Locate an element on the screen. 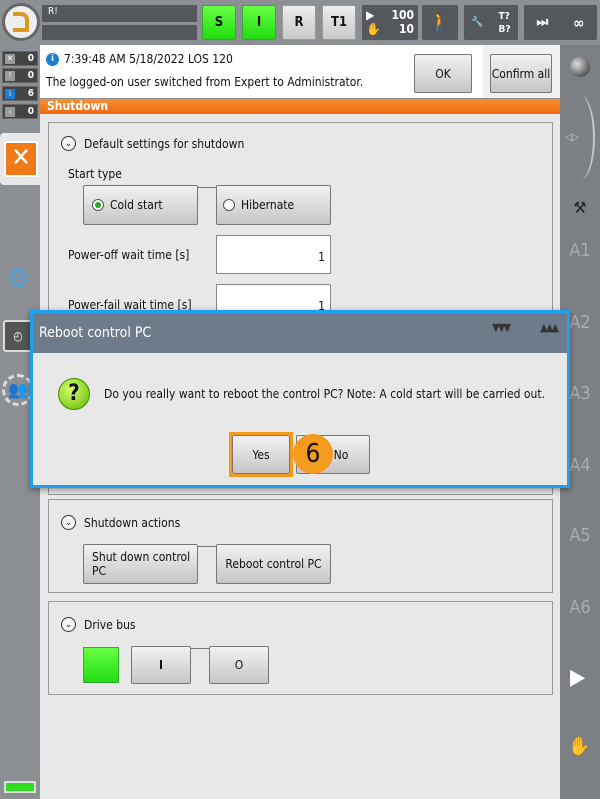 The height and width of the screenshot is (799, 600). collapse-icon: ▼▼▼ is located at coordinates (501, 327).